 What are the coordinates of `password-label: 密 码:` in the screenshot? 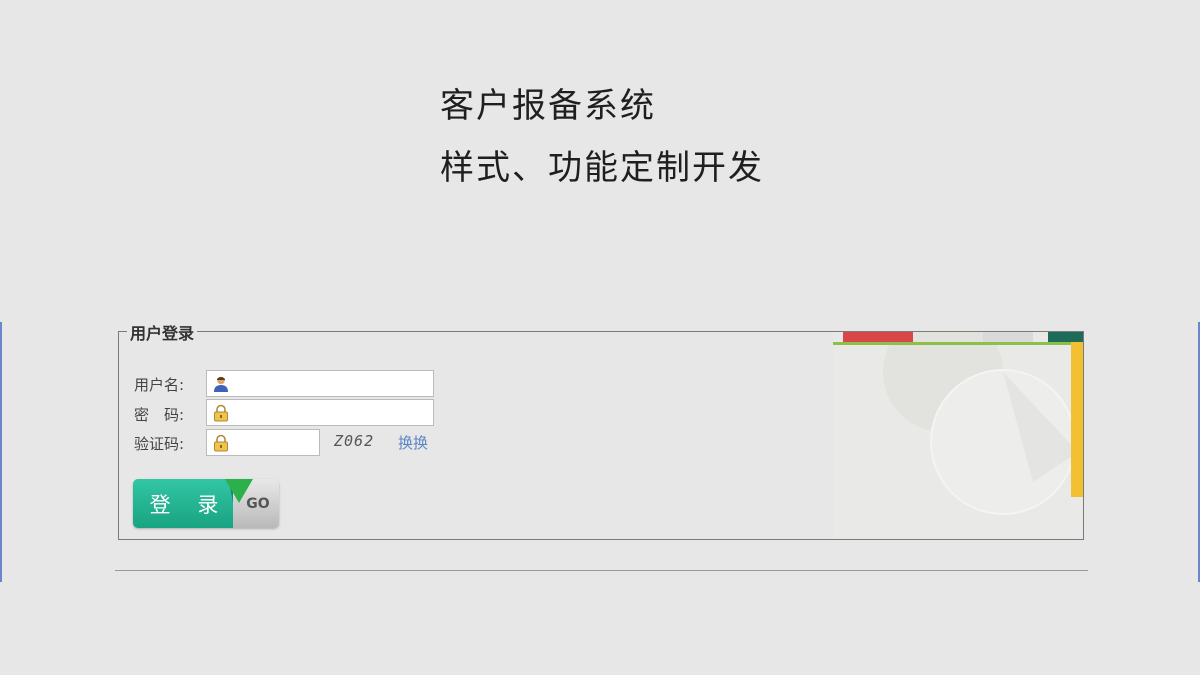 It's located at (159, 415).